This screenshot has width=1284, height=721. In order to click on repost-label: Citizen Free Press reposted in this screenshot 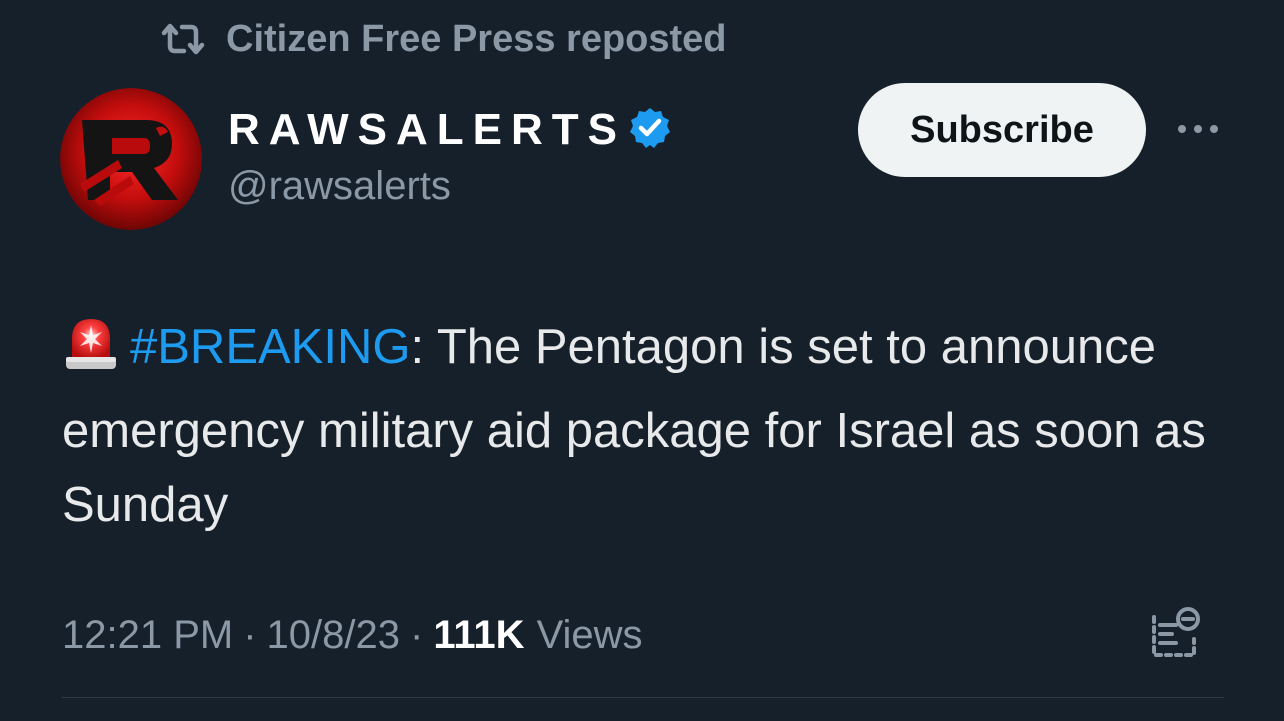, I will do `click(476, 38)`.